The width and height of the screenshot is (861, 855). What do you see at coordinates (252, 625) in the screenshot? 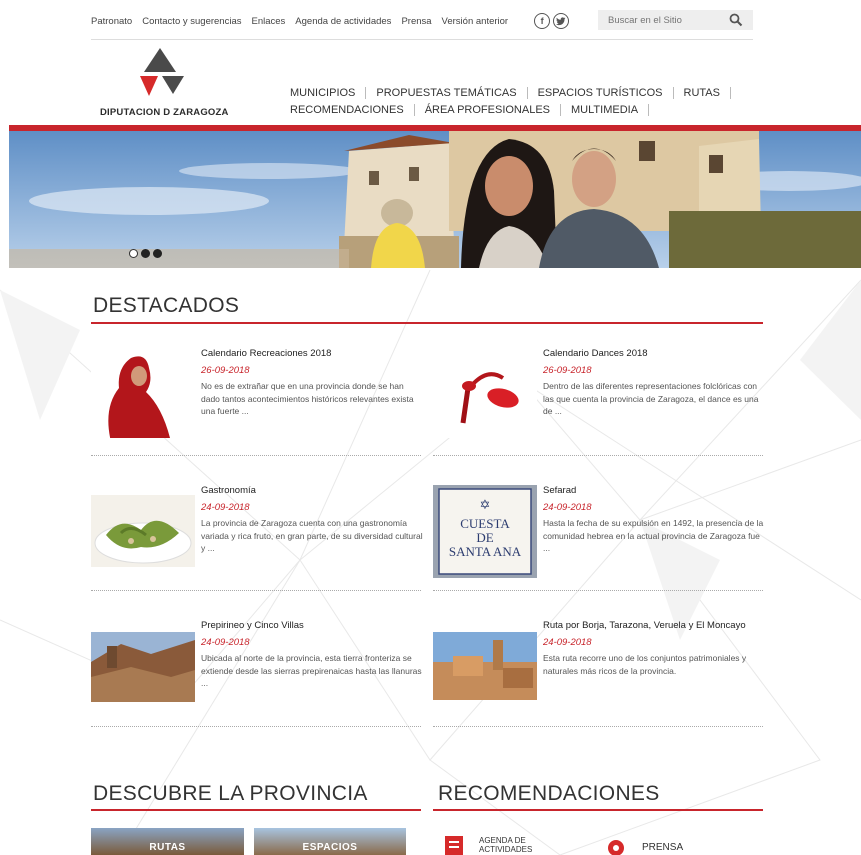
I see `card-title: Prepirineo y Cinco Villas` at bounding box center [252, 625].